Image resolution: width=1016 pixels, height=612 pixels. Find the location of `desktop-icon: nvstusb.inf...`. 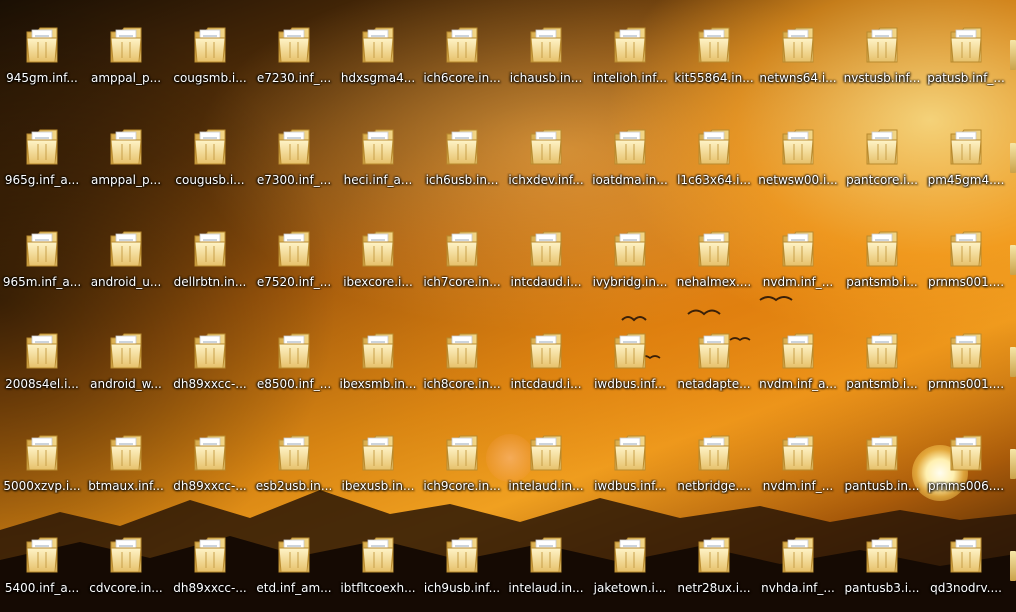

desktop-icon: nvstusb.inf... is located at coordinates (882, 53).